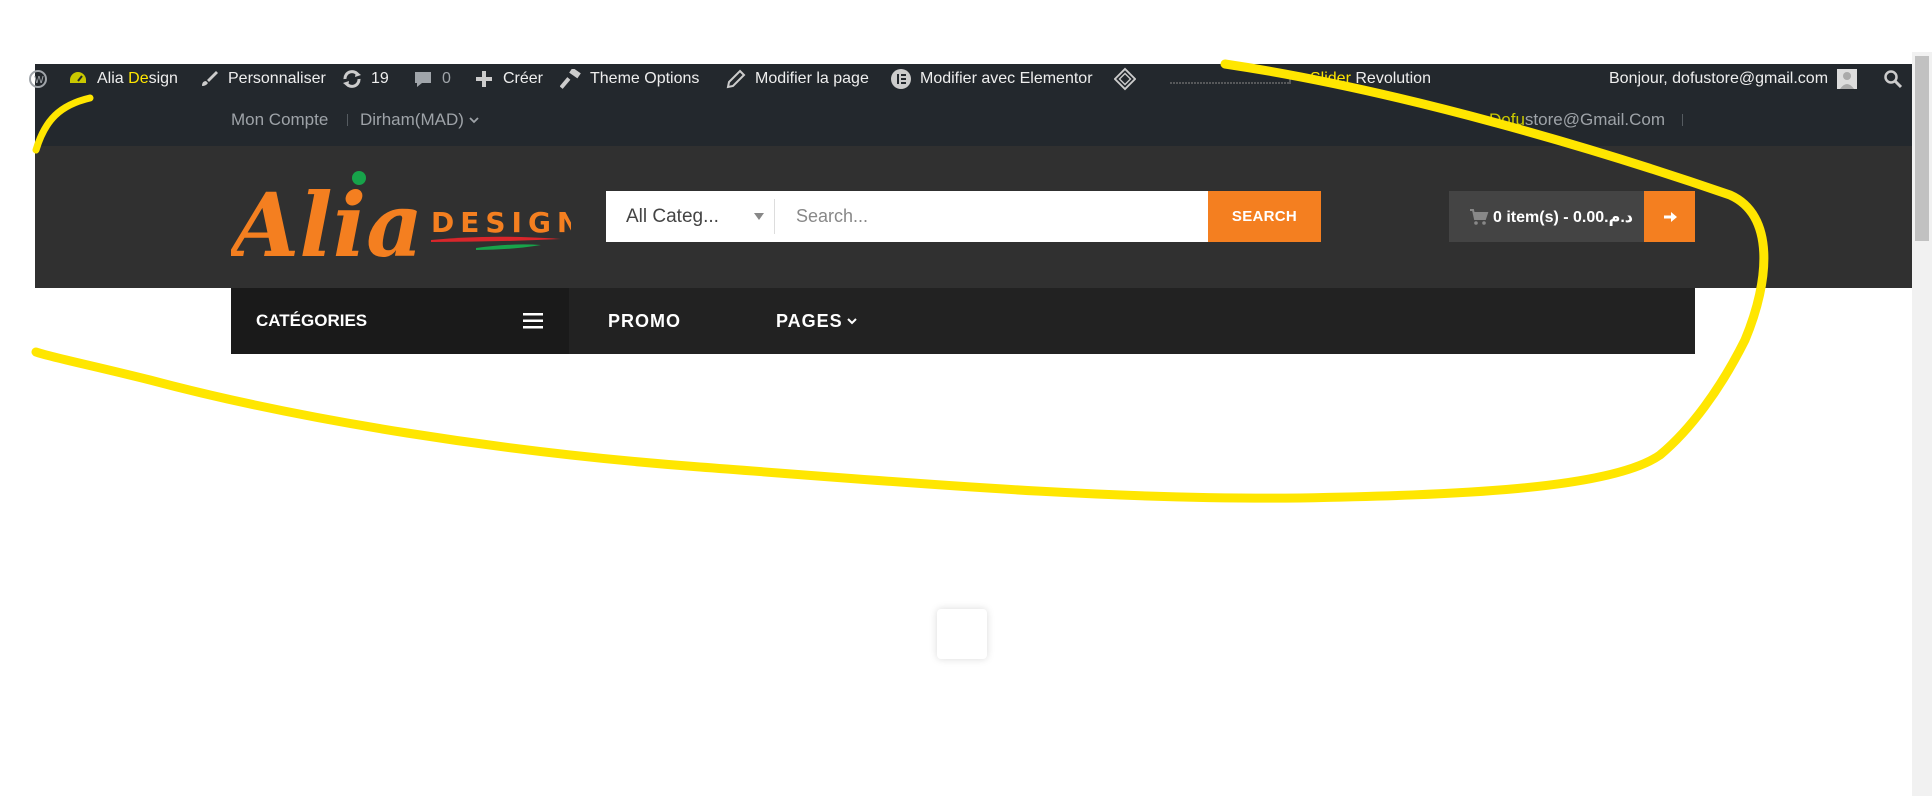  What do you see at coordinates (1594, 119) in the screenshot?
I see `email-part2: store@Gmail.Com` at bounding box center [1594, 119].